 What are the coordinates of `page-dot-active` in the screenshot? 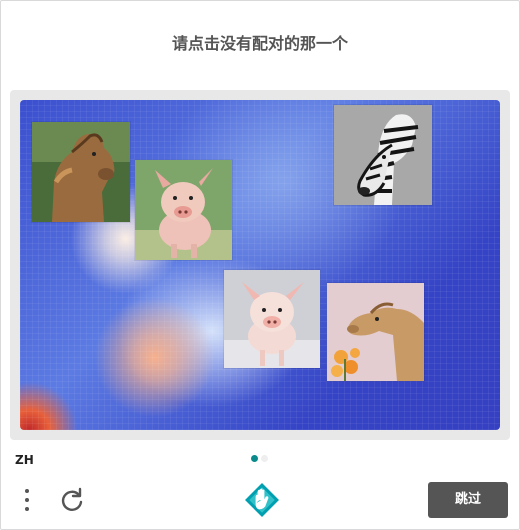 It's located at (254, 458).